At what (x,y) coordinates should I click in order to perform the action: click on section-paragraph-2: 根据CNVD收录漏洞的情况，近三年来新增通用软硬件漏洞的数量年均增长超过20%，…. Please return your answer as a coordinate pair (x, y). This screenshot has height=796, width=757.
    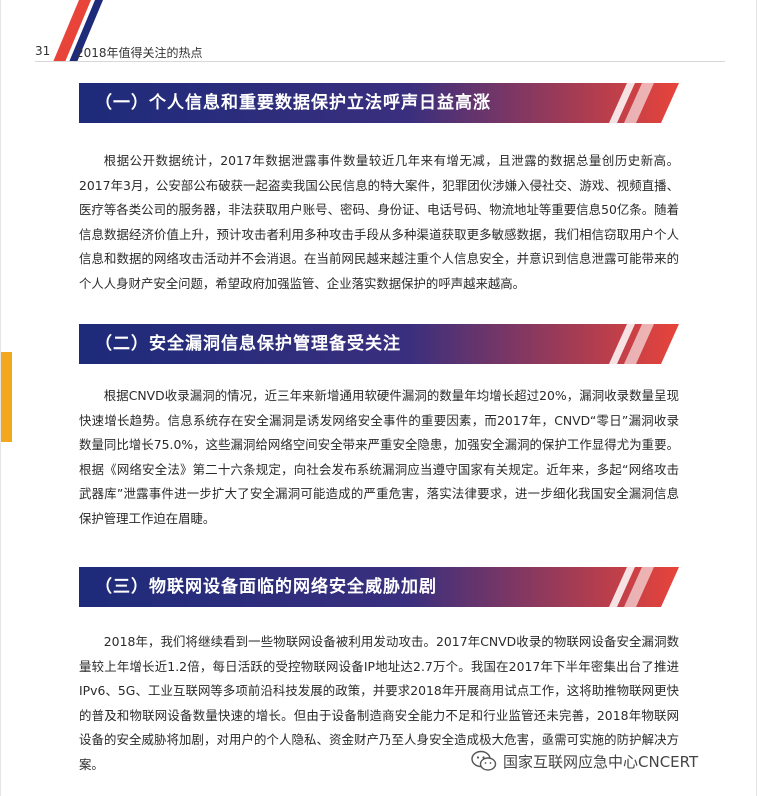
    Looking at the image, I should click on (379, 457).